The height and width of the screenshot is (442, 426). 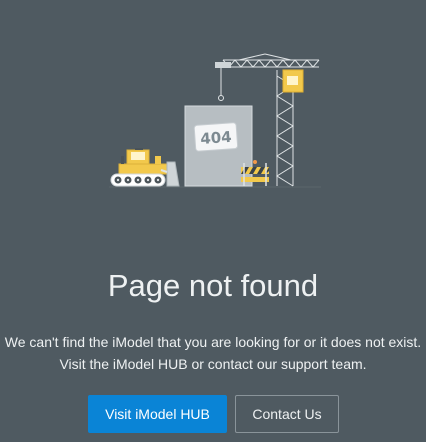 I want to click on visit-imodel-hub-button: Visit iModel HUB, so click(x=157, y=414).